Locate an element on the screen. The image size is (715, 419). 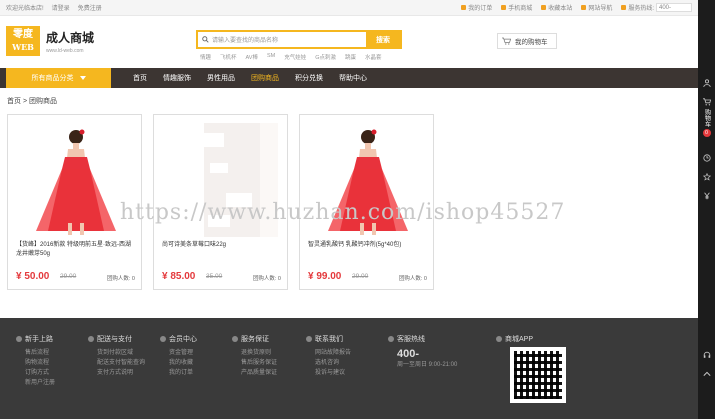
product-price: ¥ 50.00 is located at coordinates (33, 276).